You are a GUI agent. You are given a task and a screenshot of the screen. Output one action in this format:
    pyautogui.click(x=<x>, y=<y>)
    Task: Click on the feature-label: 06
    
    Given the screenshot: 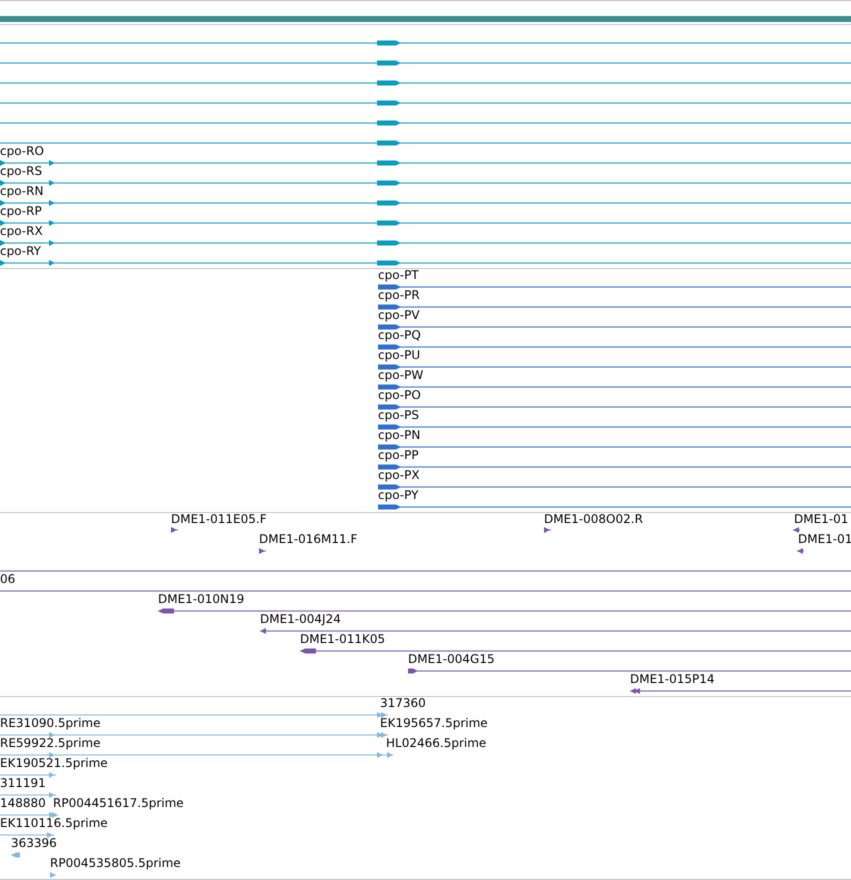 What is the action you would take?
    pyautogui.click(x=8, y=579)
    